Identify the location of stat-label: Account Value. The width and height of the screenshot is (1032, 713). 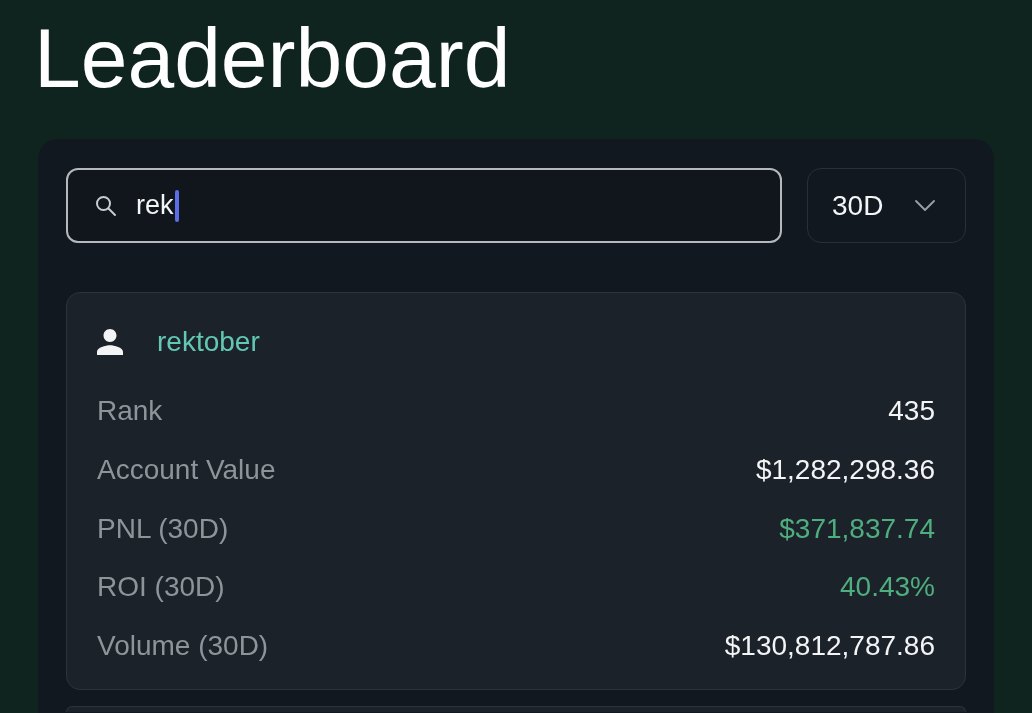
(186, 470).